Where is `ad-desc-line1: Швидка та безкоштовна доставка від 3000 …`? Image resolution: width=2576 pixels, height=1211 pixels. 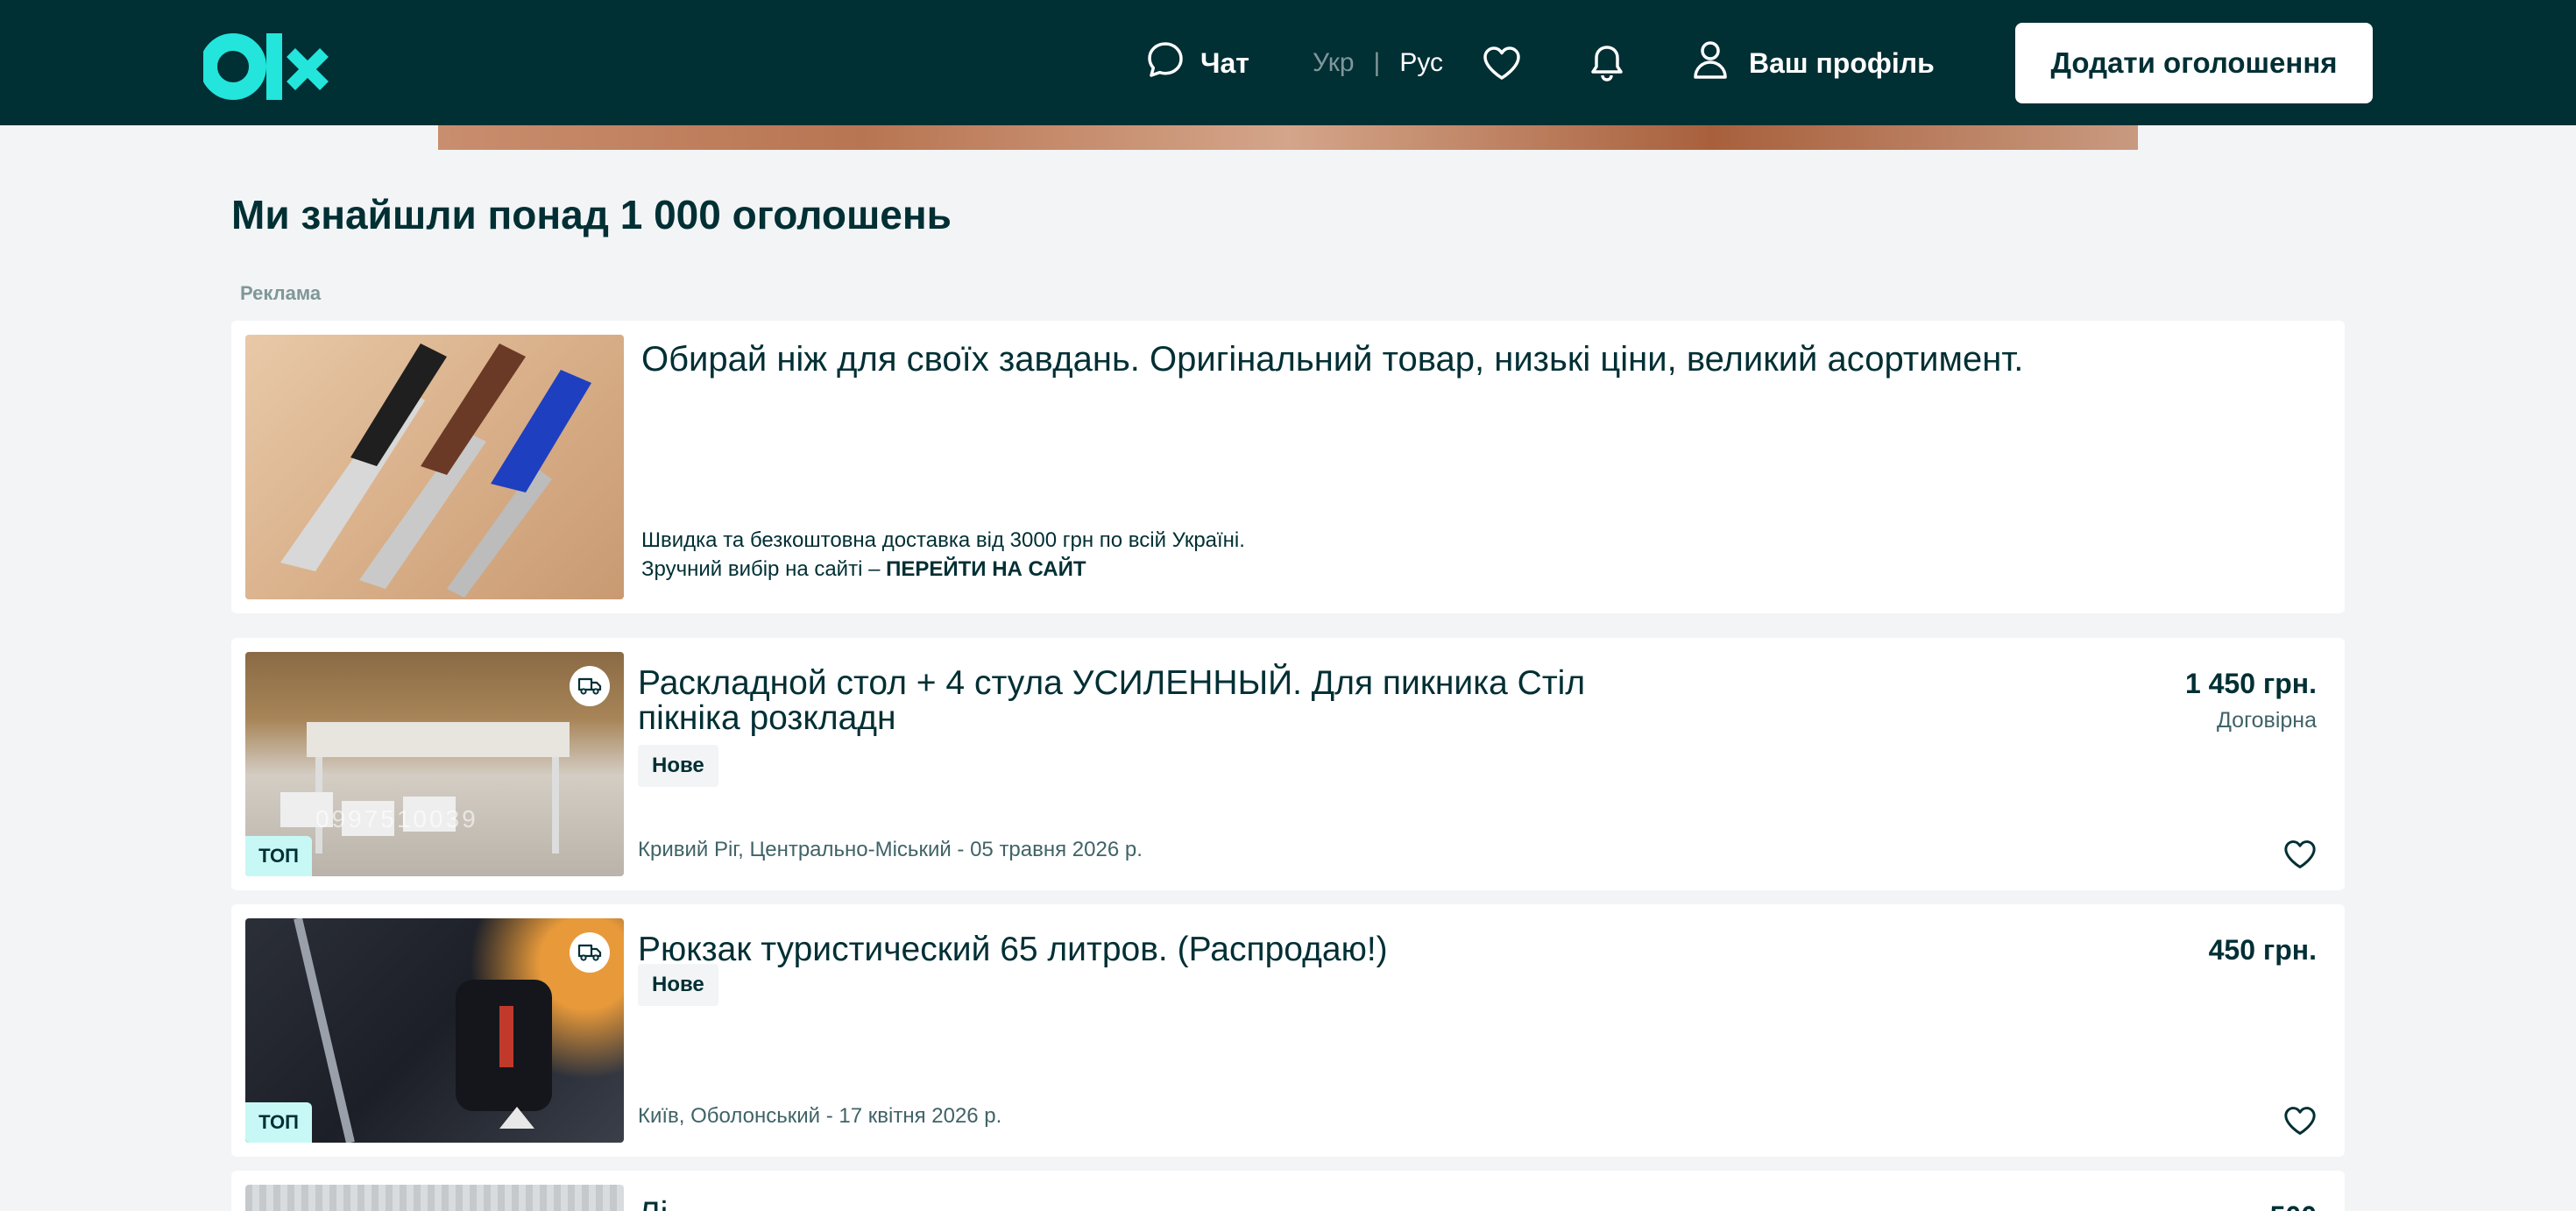 ad-desc-line1: Швидка та безкоштовна доставка від 3000 … is located at coordinates (943, 540).